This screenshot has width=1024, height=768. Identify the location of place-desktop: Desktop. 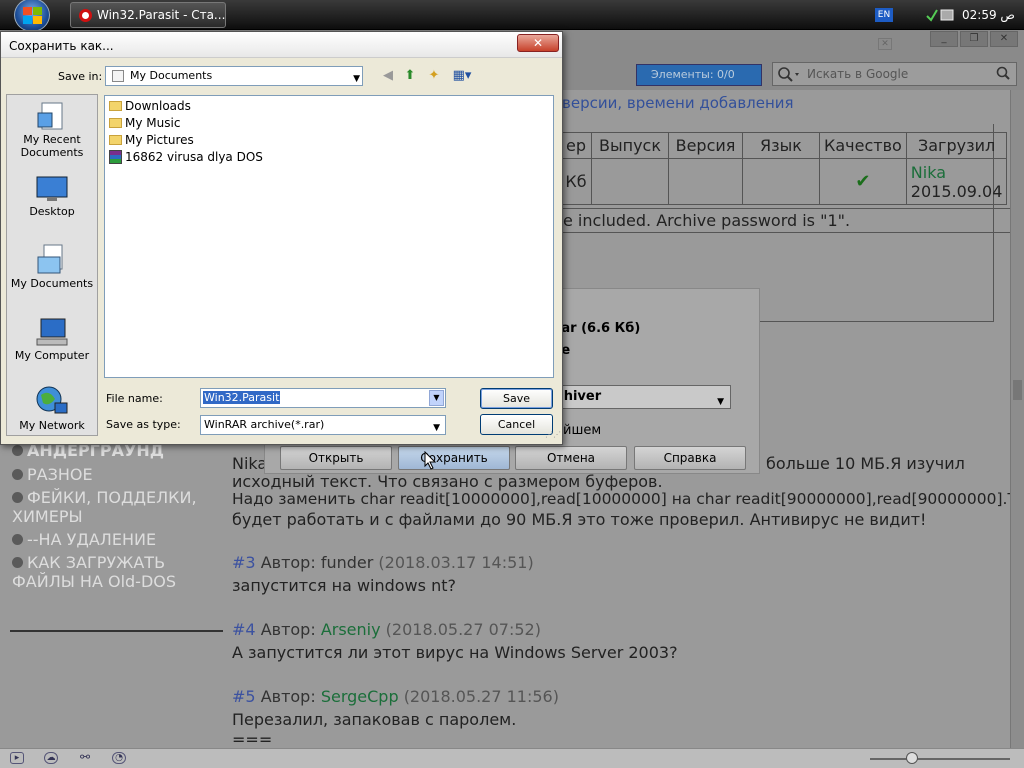
(52, 196).